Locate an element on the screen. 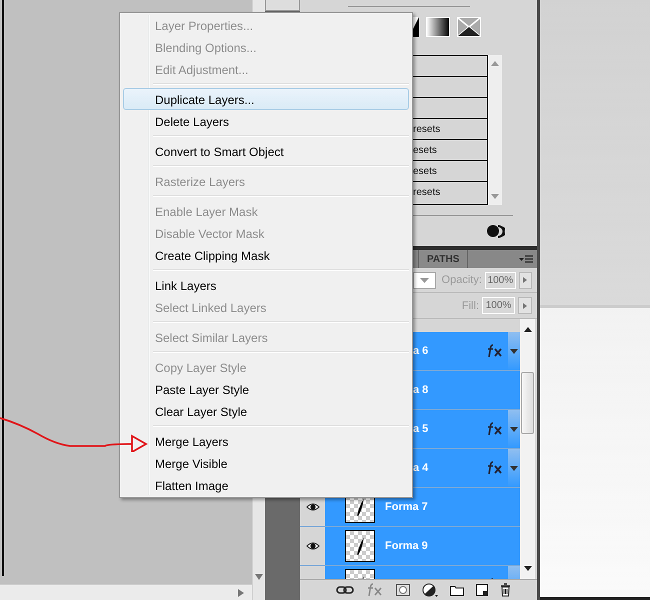 This screenshot has width=650, height=600. layer-name: a 5 is located at coordinates (420, 429).